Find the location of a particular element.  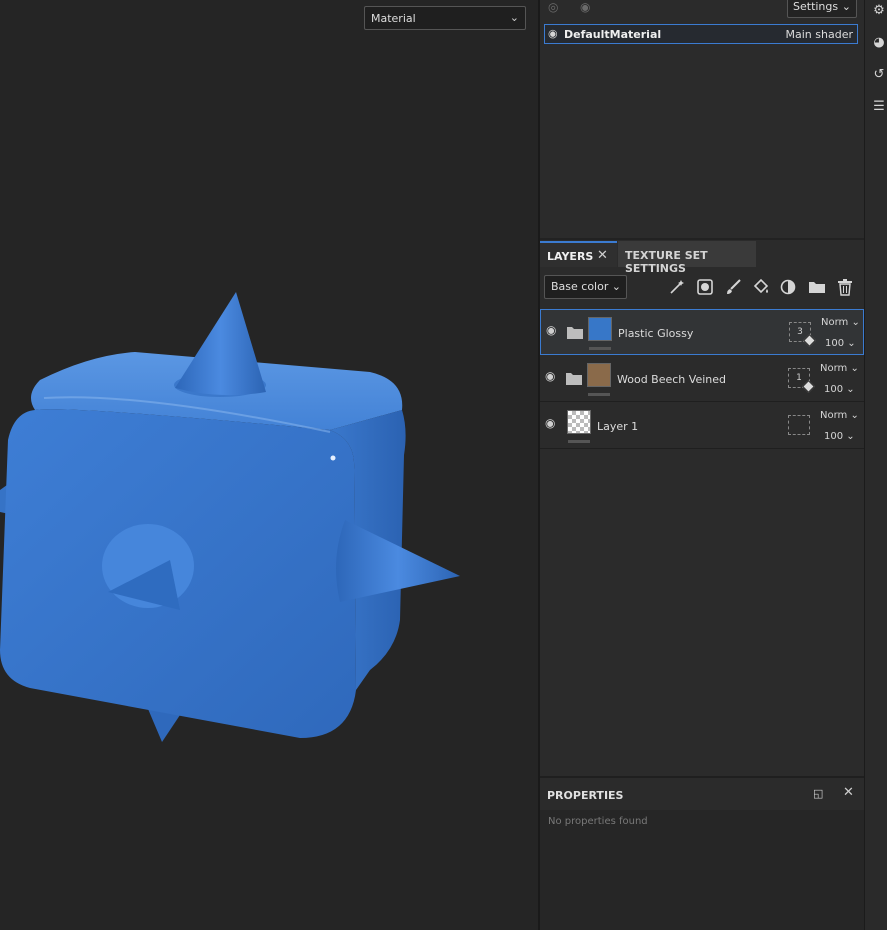

texture-set-toolbar: ◎ ◉ Settings ⌄ is located at coordinates (702, 10).